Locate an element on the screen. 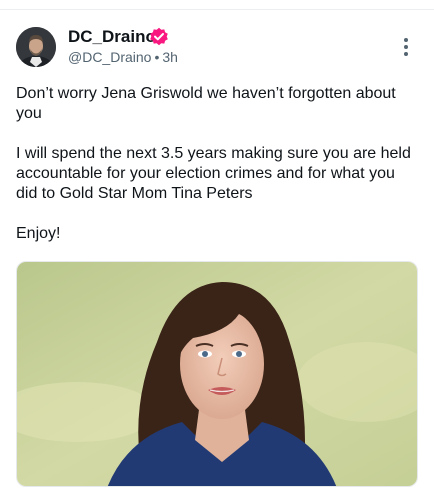 The width and height of the screenshot is (434, 500). top-divider is located at coordinates (217, 9).